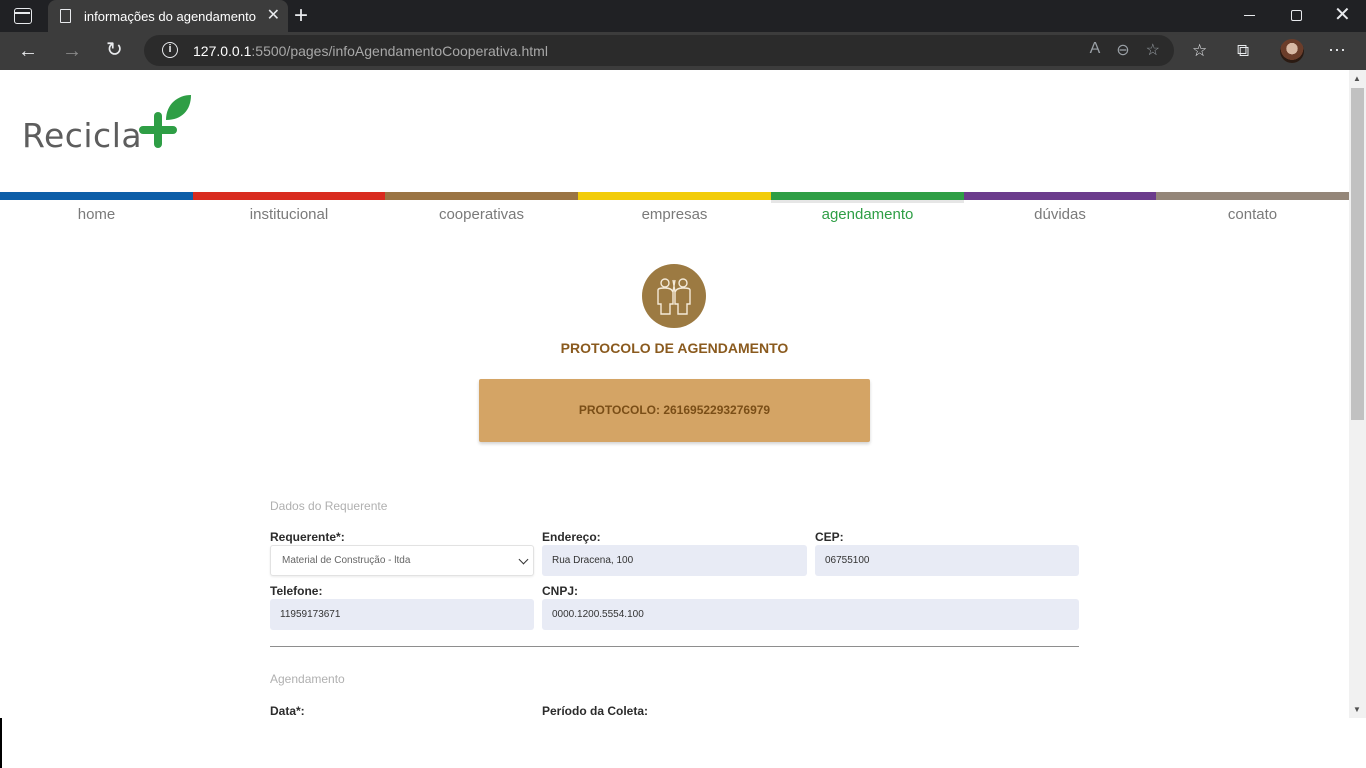 The width and height of the screenshot is (1366, 768). What do you see at coordinates (674, 560) in the screenshot?
I see `endereco-field: Rua Dracena, 100` at bounding box center [674, 560].